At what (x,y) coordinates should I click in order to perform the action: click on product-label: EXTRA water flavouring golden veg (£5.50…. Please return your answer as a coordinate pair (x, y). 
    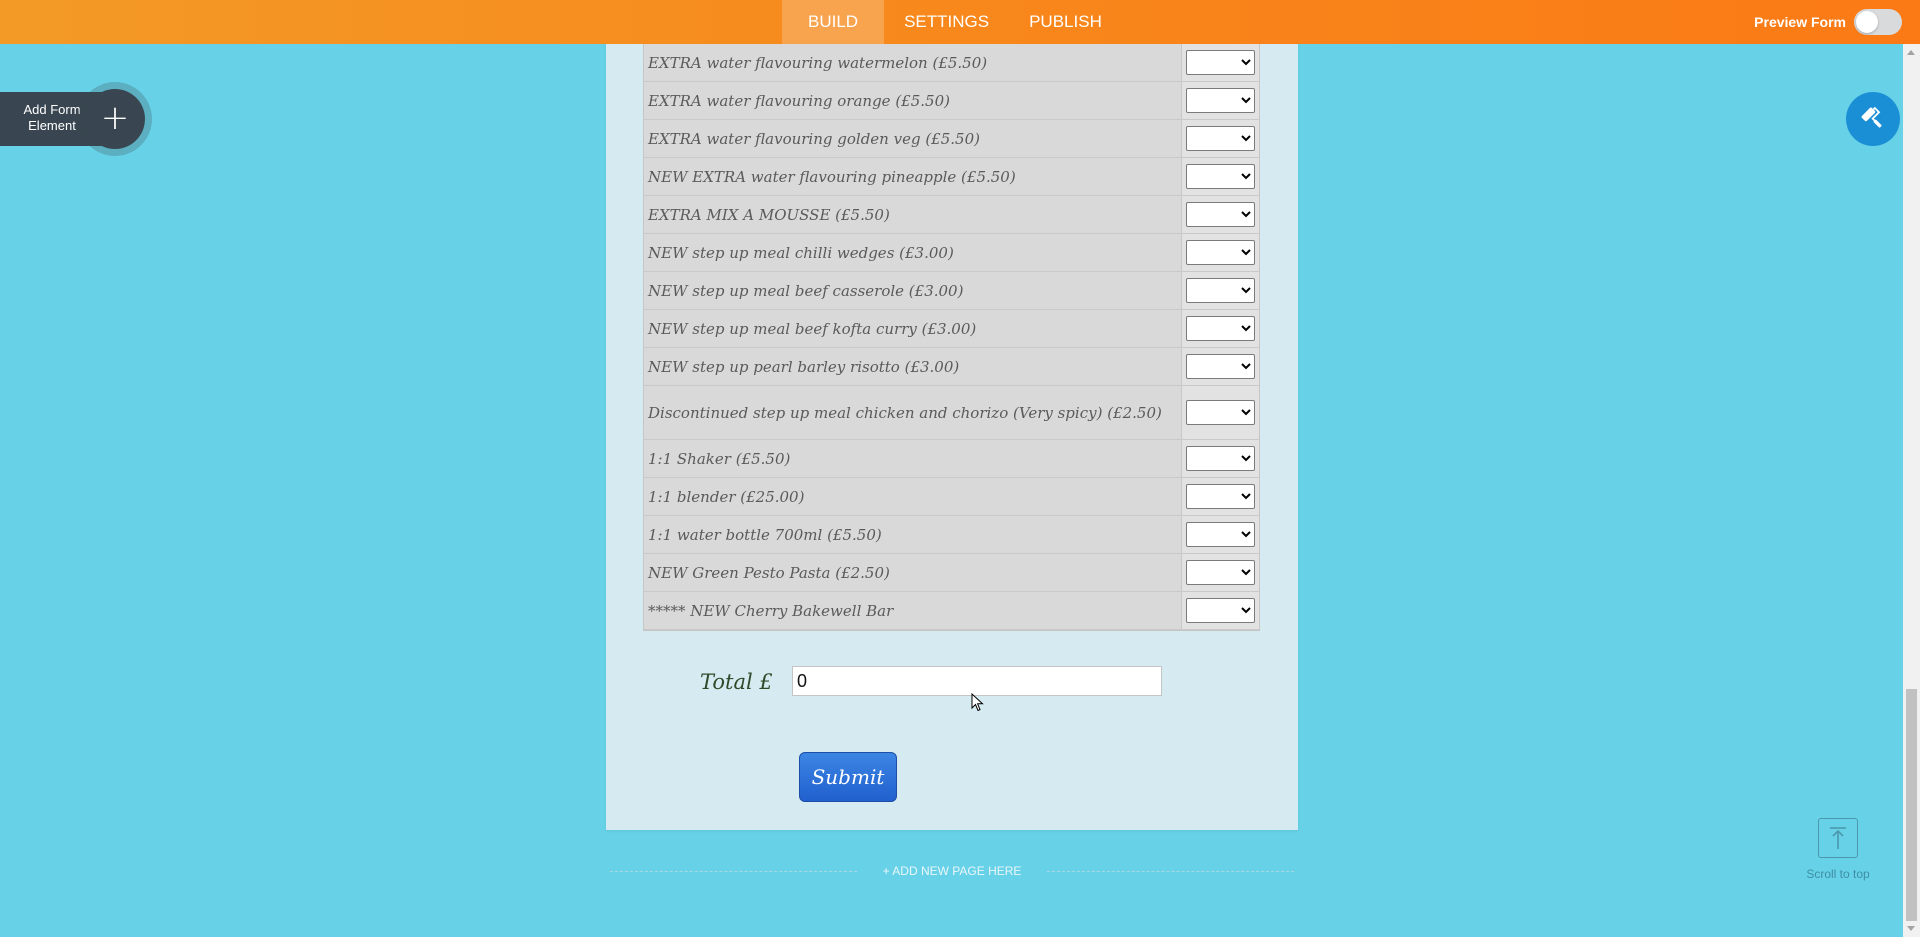
    Looking at the image, I should click on (913, 138).